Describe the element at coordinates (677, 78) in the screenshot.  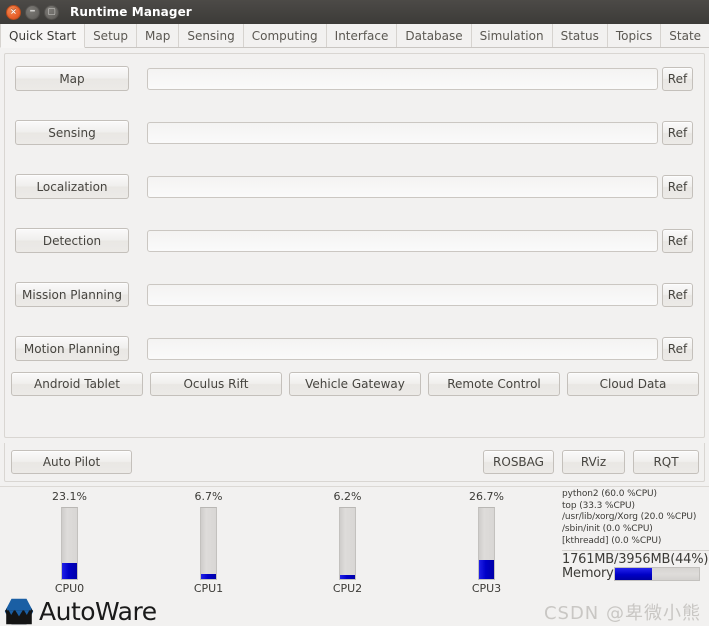
I see `map-ref-button: Ref` at that location.